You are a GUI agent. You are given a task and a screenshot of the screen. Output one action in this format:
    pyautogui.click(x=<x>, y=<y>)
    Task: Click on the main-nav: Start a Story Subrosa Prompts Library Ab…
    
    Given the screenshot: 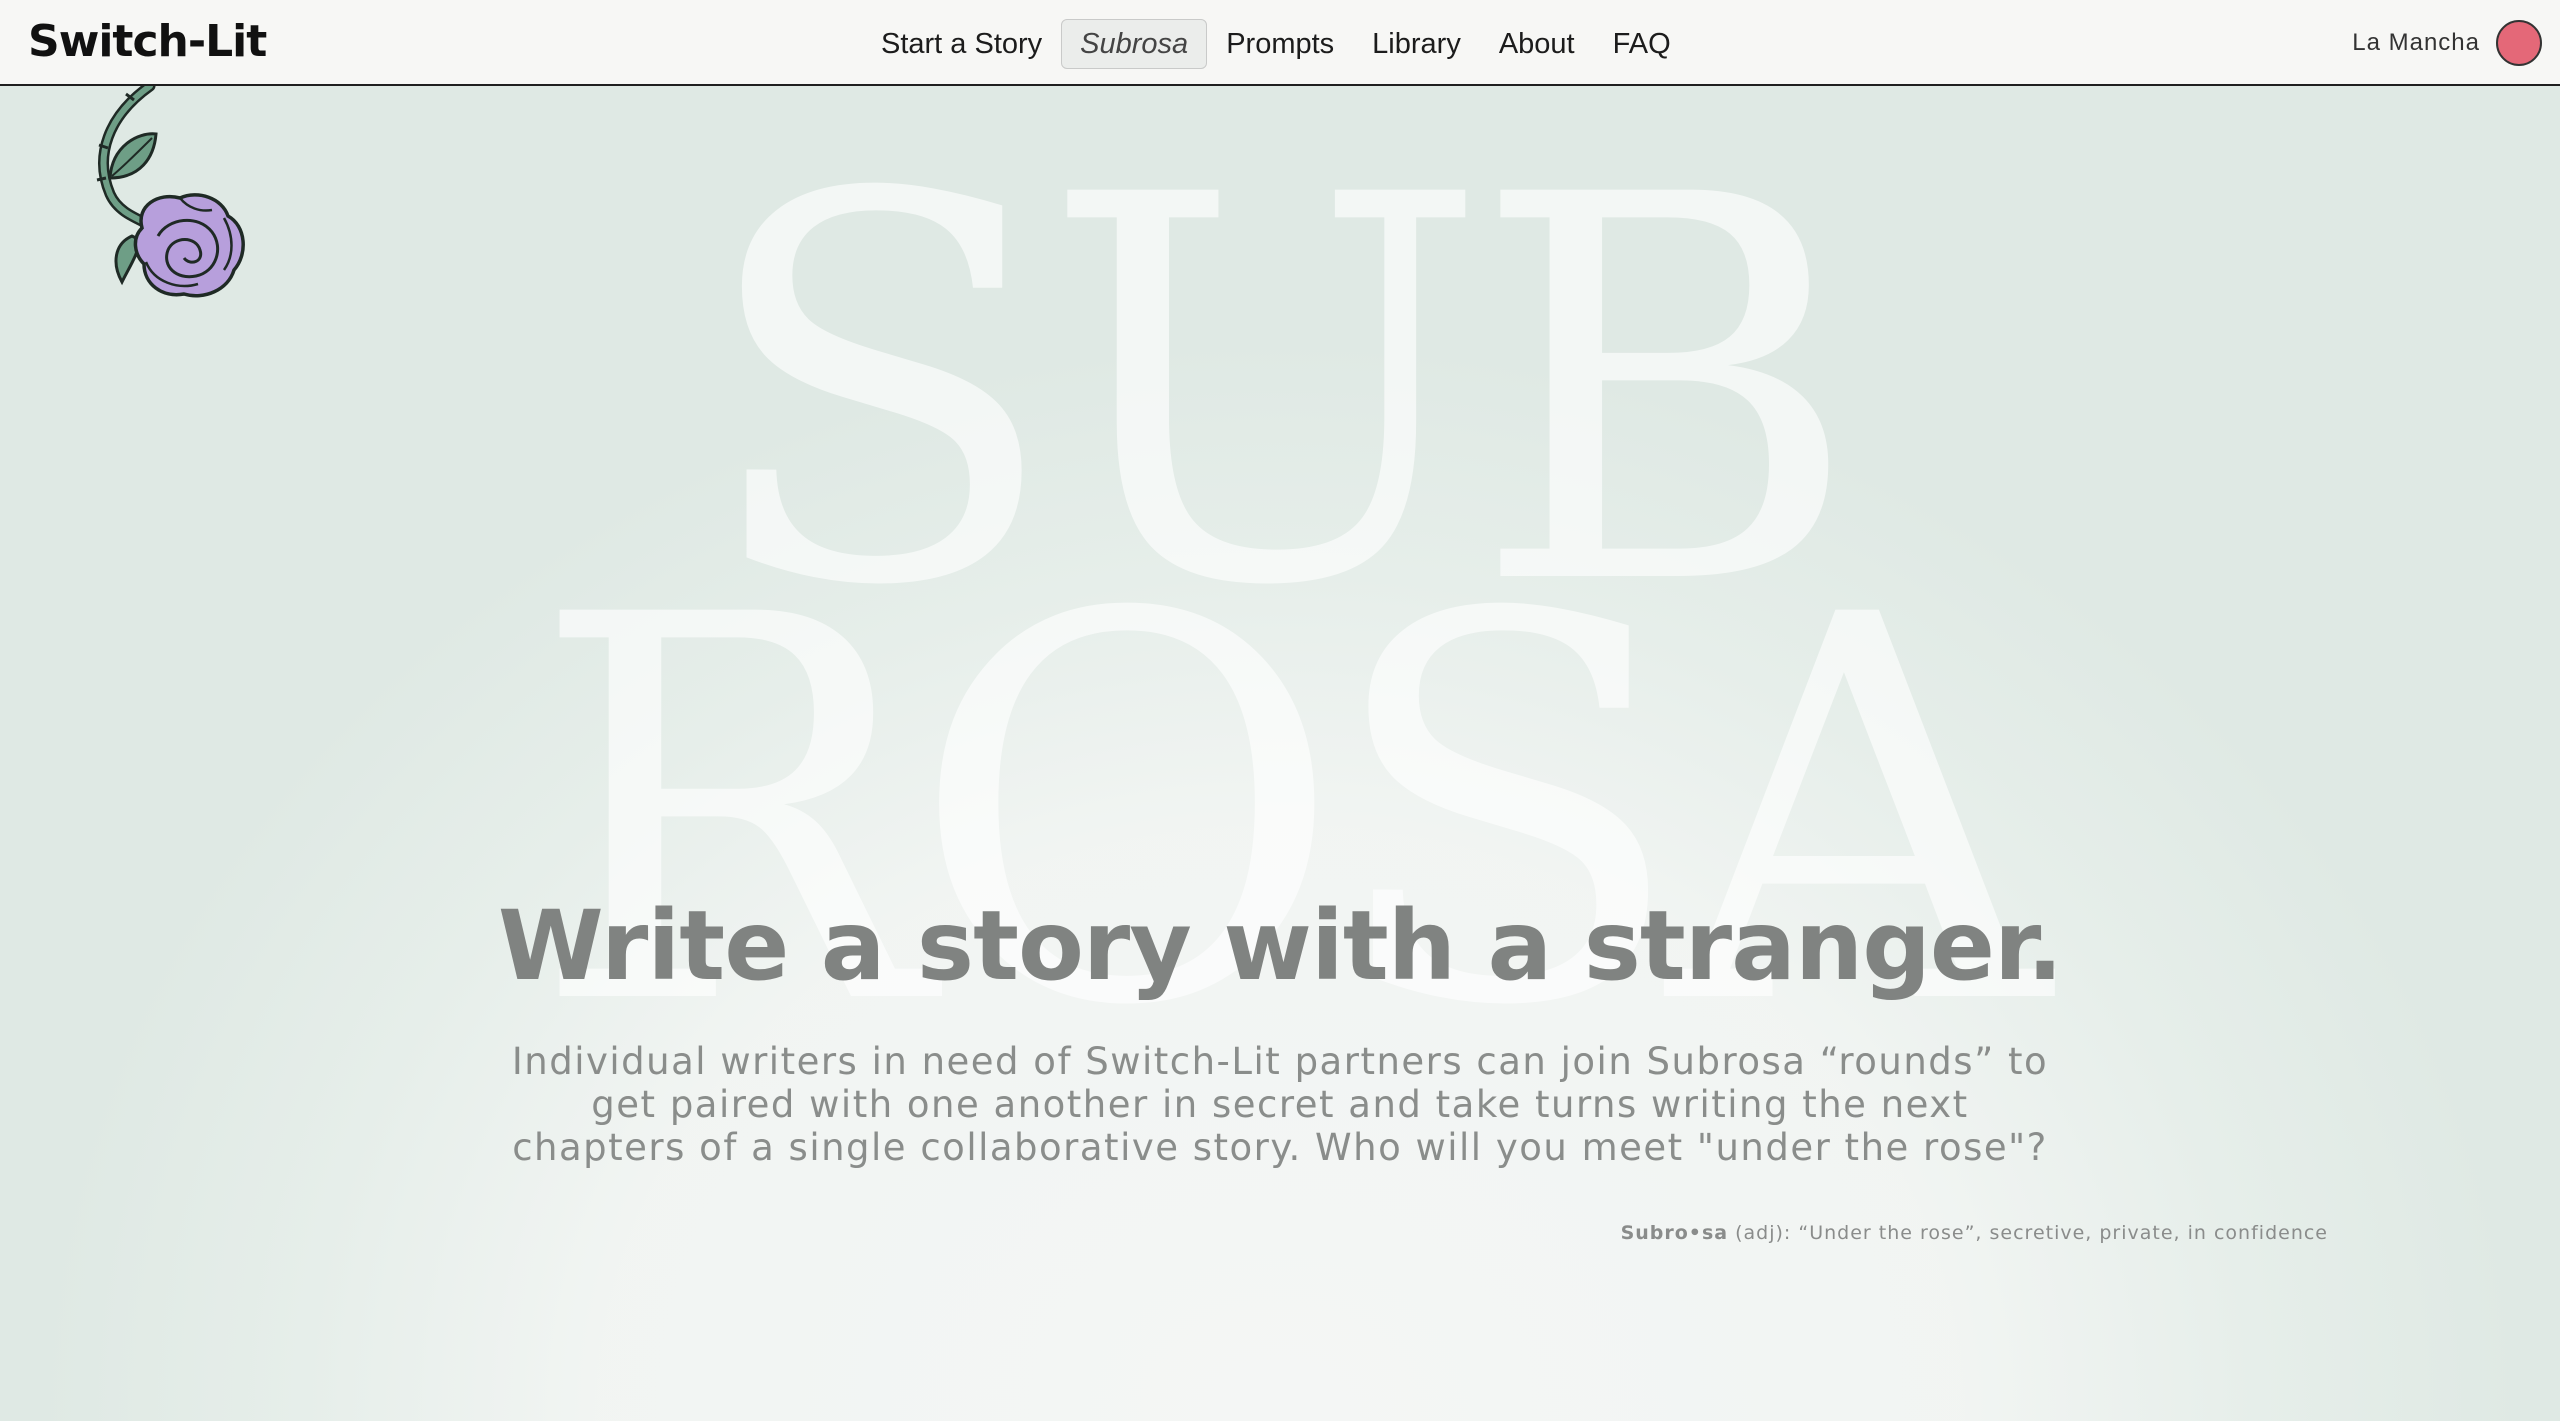 What is the action you would take?
    pyautogui.click(x=1276, y=44)
    